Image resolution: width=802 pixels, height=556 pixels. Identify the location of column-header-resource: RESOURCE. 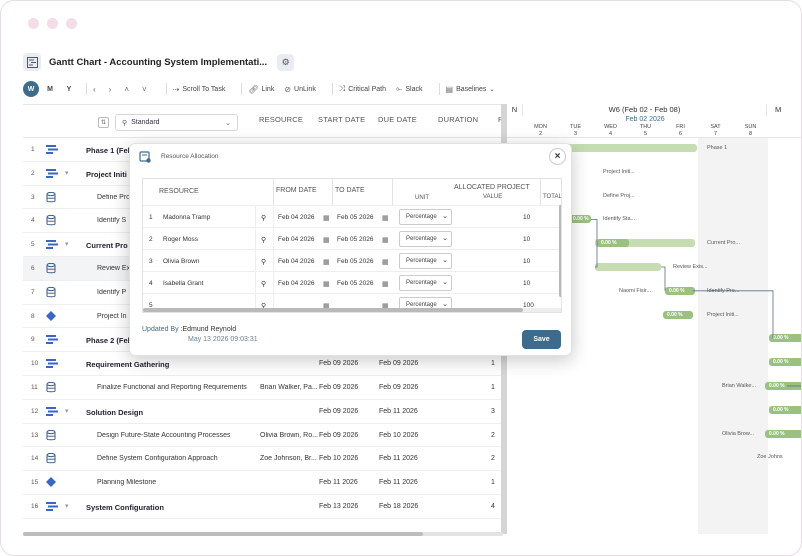
(281, 119).